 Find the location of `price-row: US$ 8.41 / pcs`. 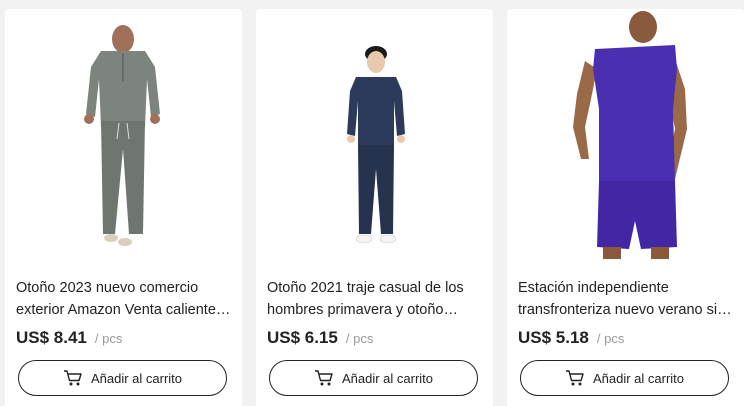

price-row: US$ 8.41 / pcs is located at coordinates (69, 338).